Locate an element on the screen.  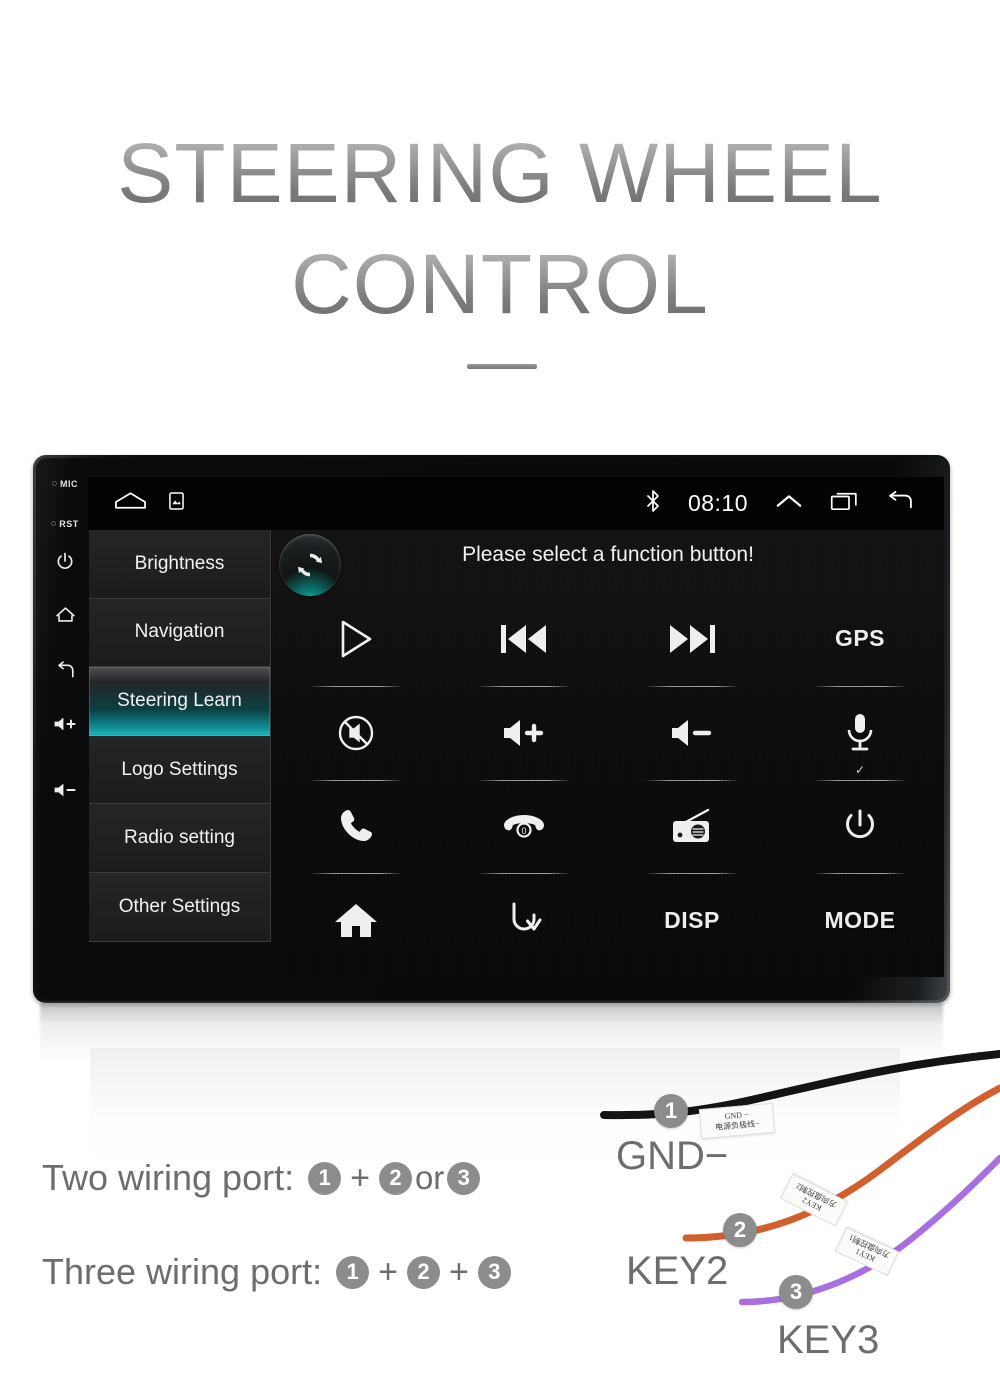
function-button-next is located at coordinates (692, 639).